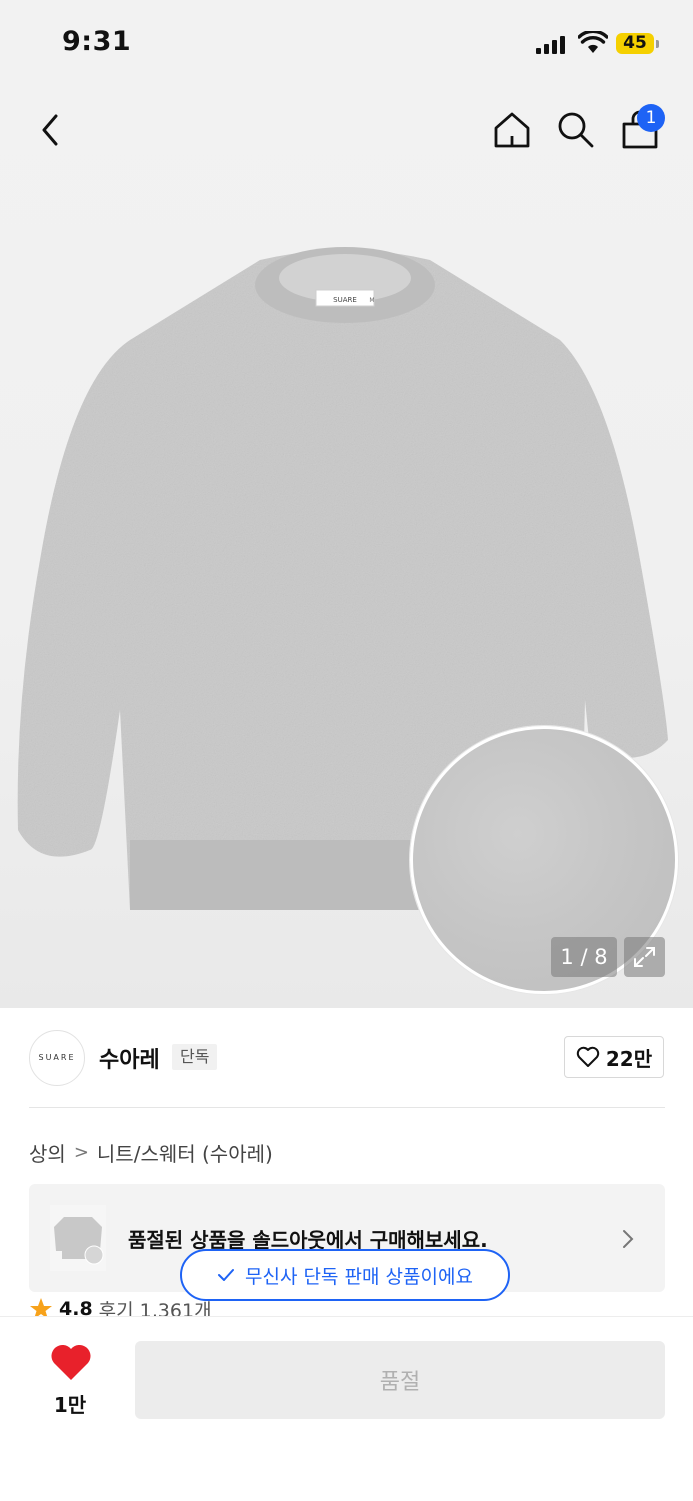 The width and height of the screenshot is (693, 1501). What do you see at coordinates (400, 1380) in the screenshot?
I see `soldout-button: 품절` at bounding box center [400, 1380].